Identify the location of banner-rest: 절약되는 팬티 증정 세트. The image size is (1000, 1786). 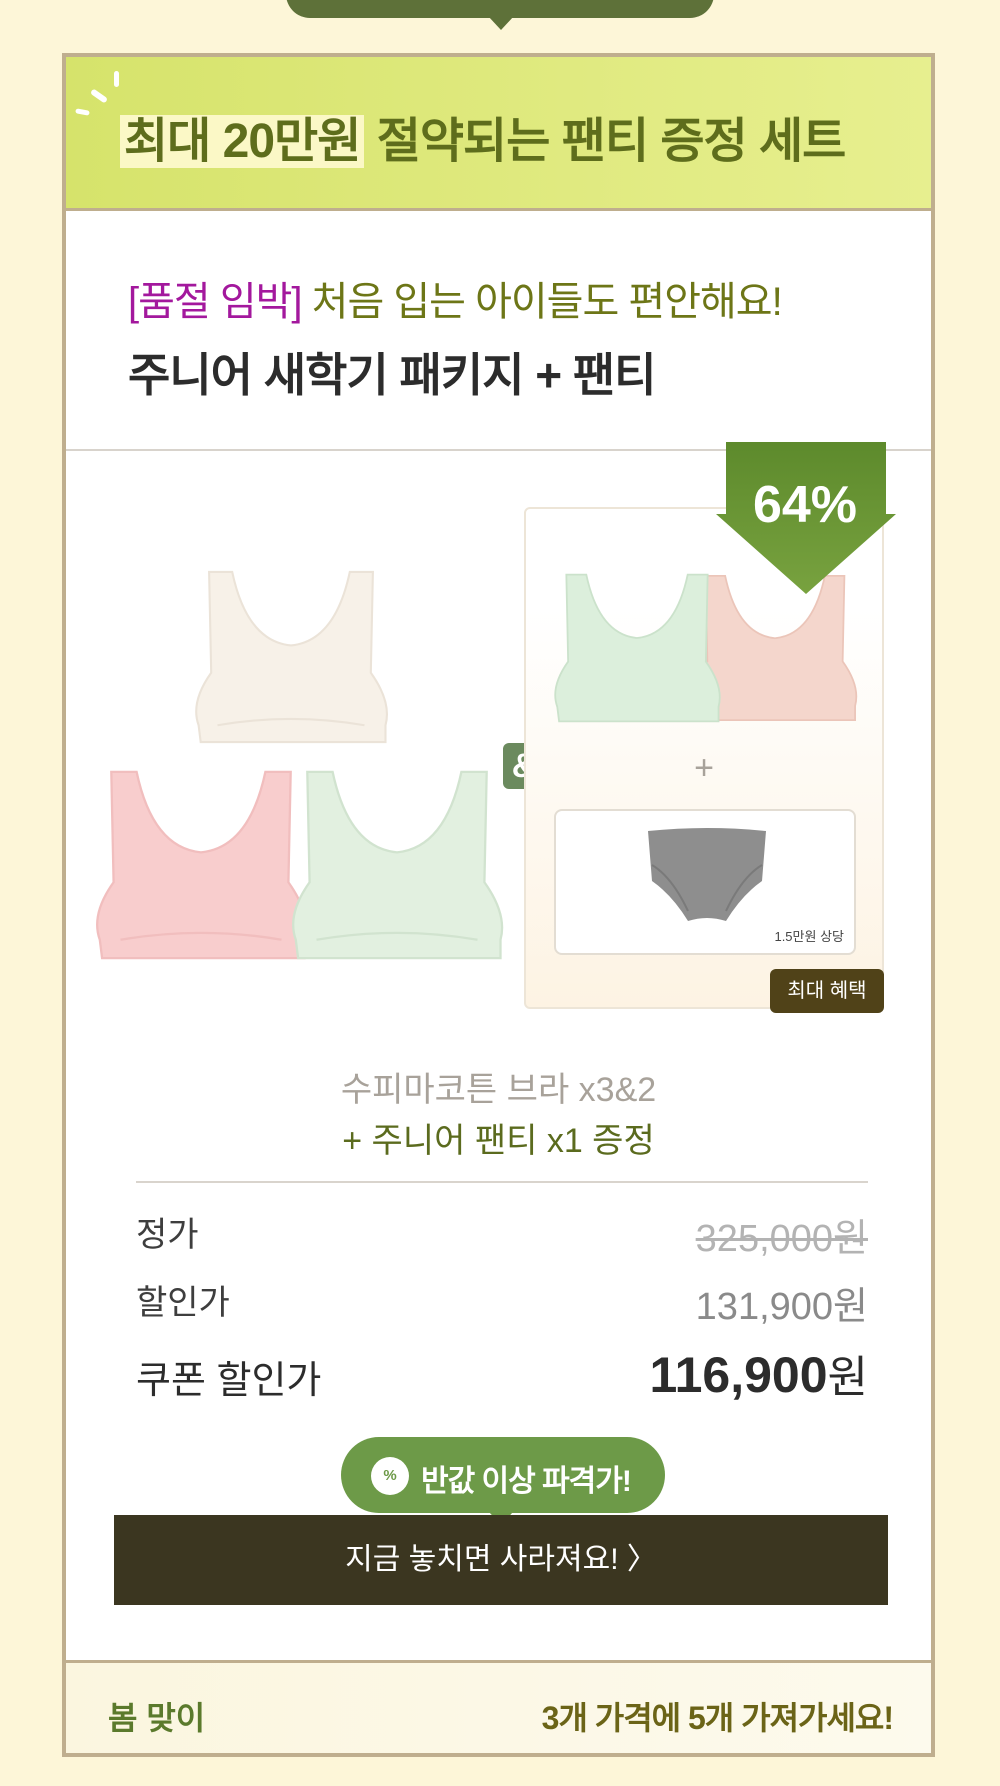
(605, 141).